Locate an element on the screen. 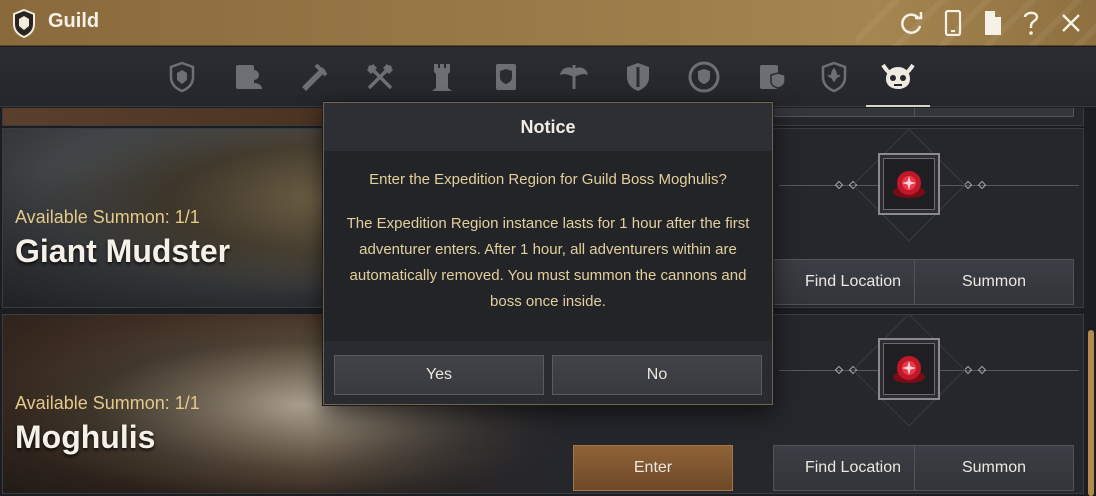 This screenshot has width=1096, height=496. tab-guild-crest is located at coordinates (182, 77).